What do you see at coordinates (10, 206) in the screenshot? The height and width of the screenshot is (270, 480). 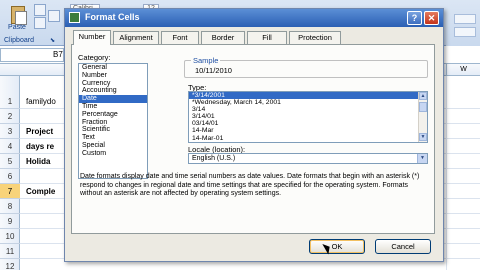 I see `row-header-8: 8` at bounding box center [10, 206].